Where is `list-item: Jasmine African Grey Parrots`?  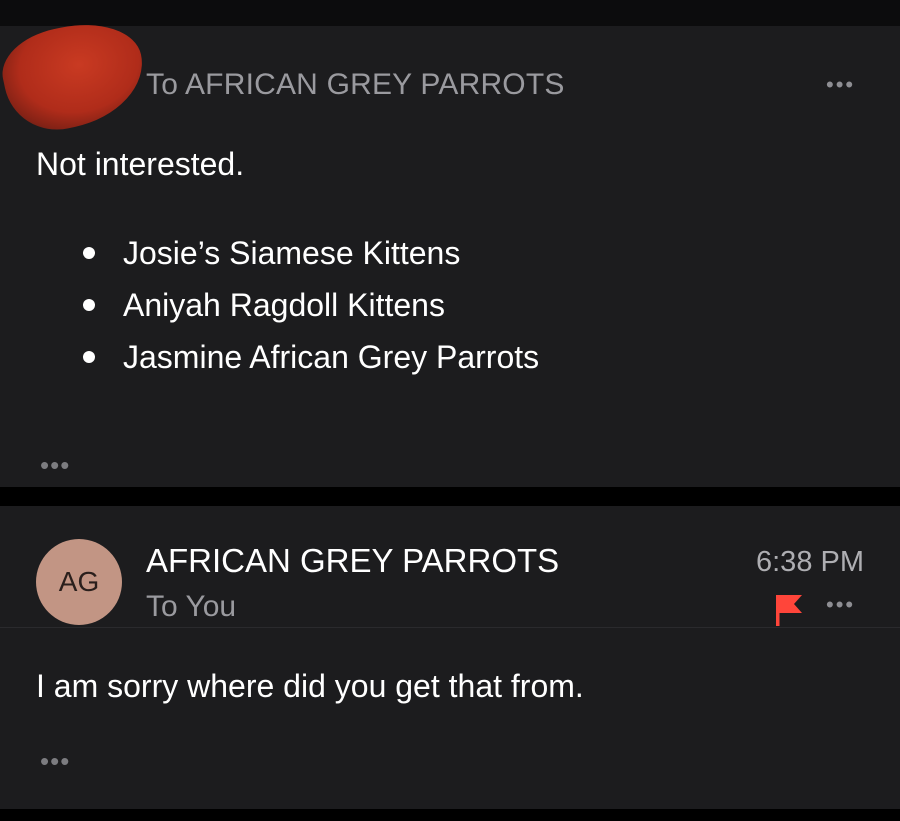 list-item: Jasmine African Grey Parrots is located at coordinates (287, 361).